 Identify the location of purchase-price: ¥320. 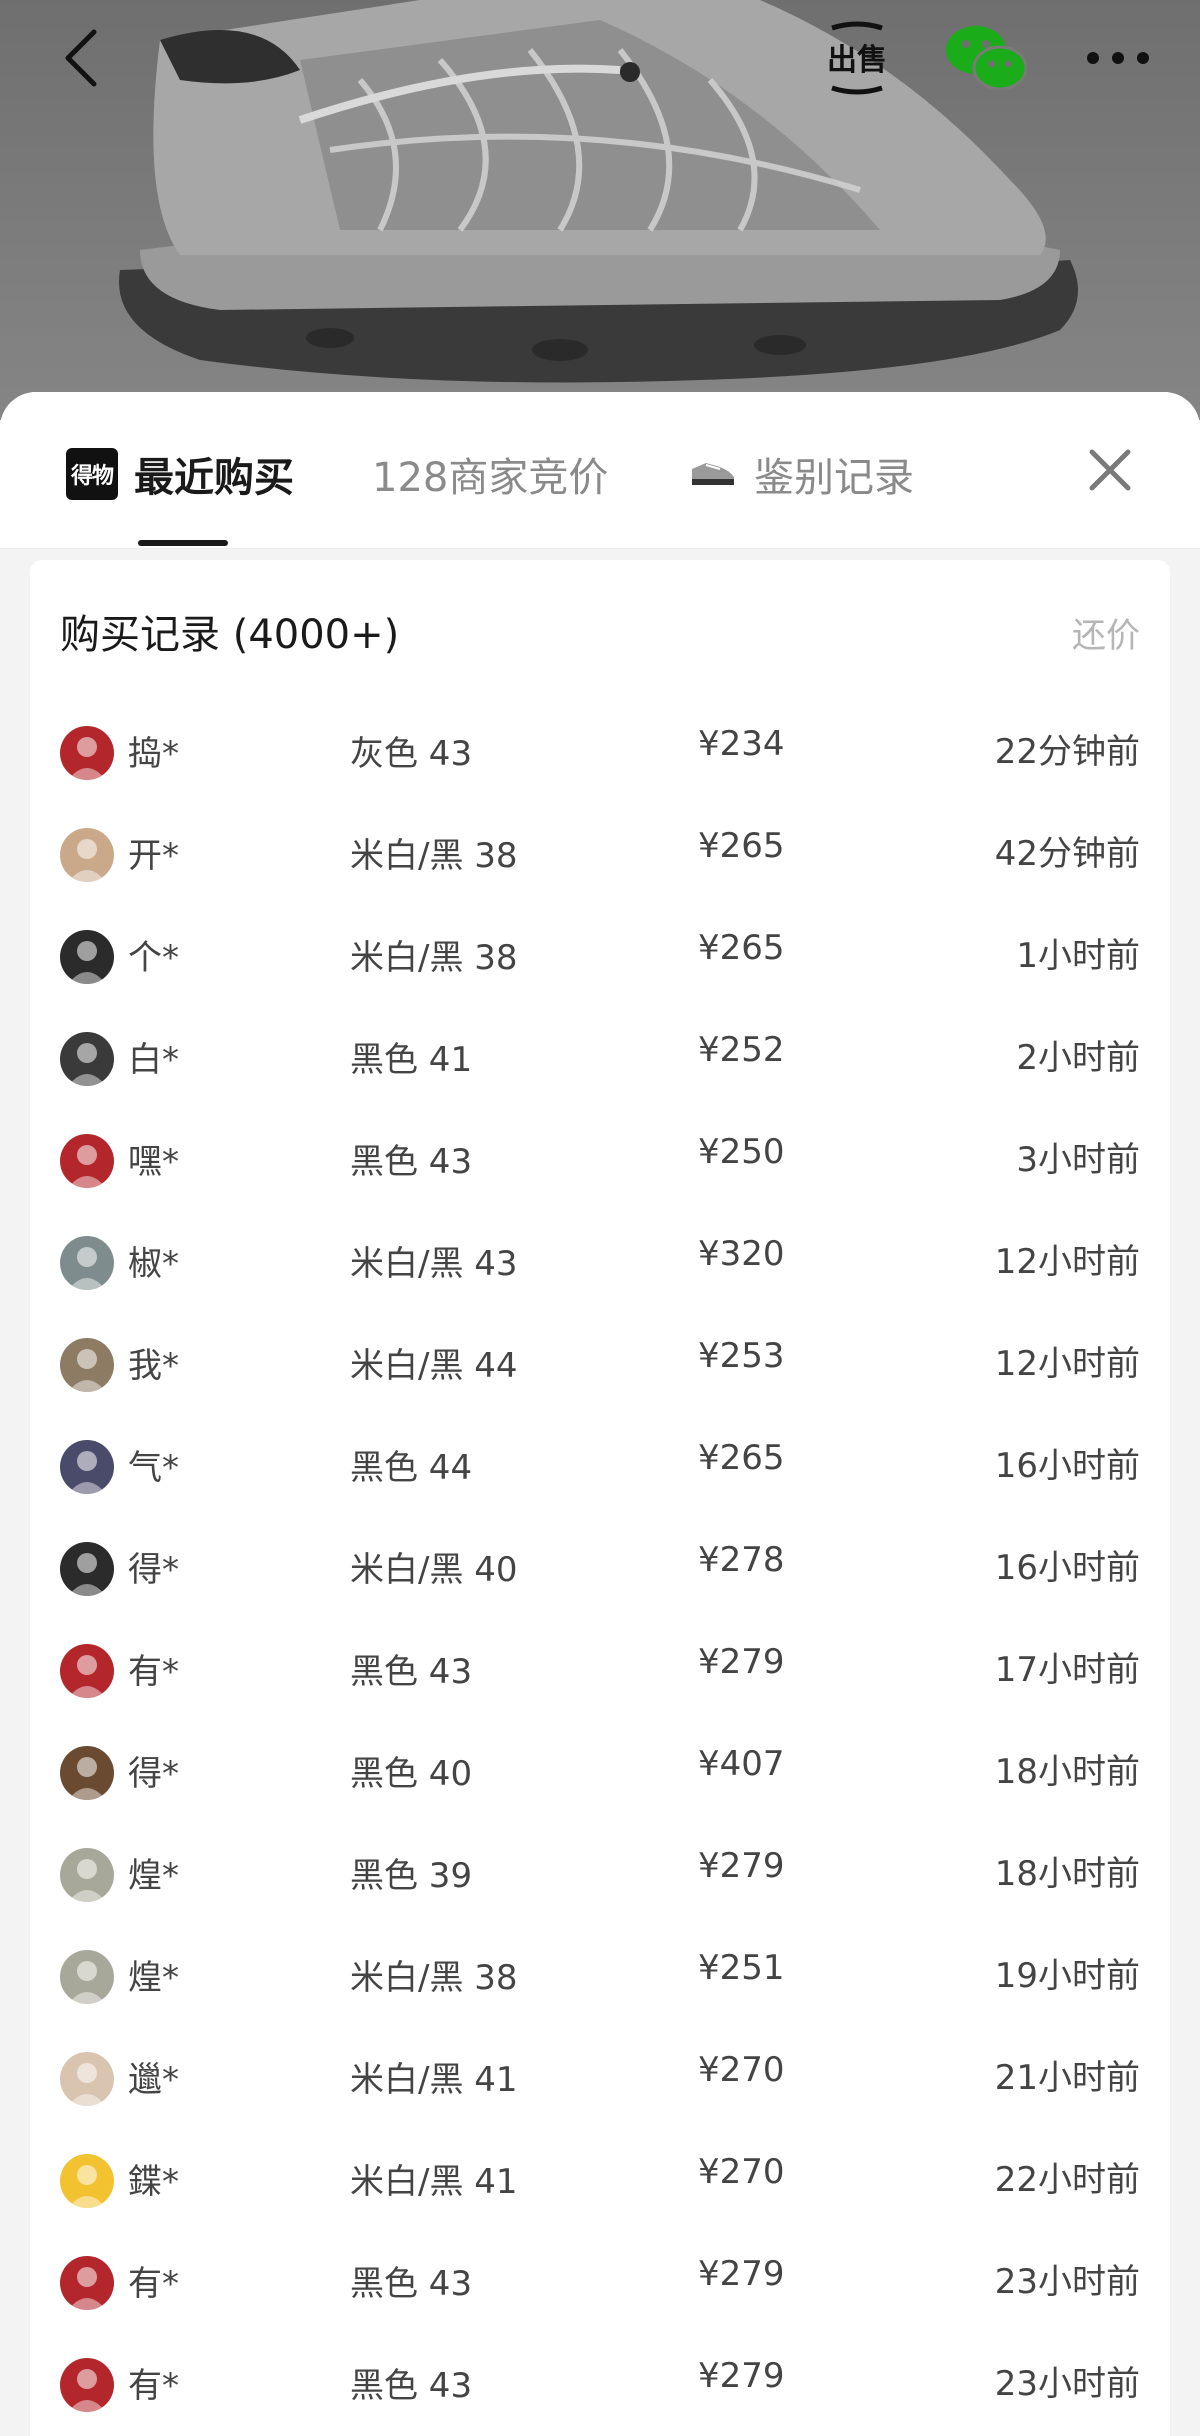
(741, 1254).